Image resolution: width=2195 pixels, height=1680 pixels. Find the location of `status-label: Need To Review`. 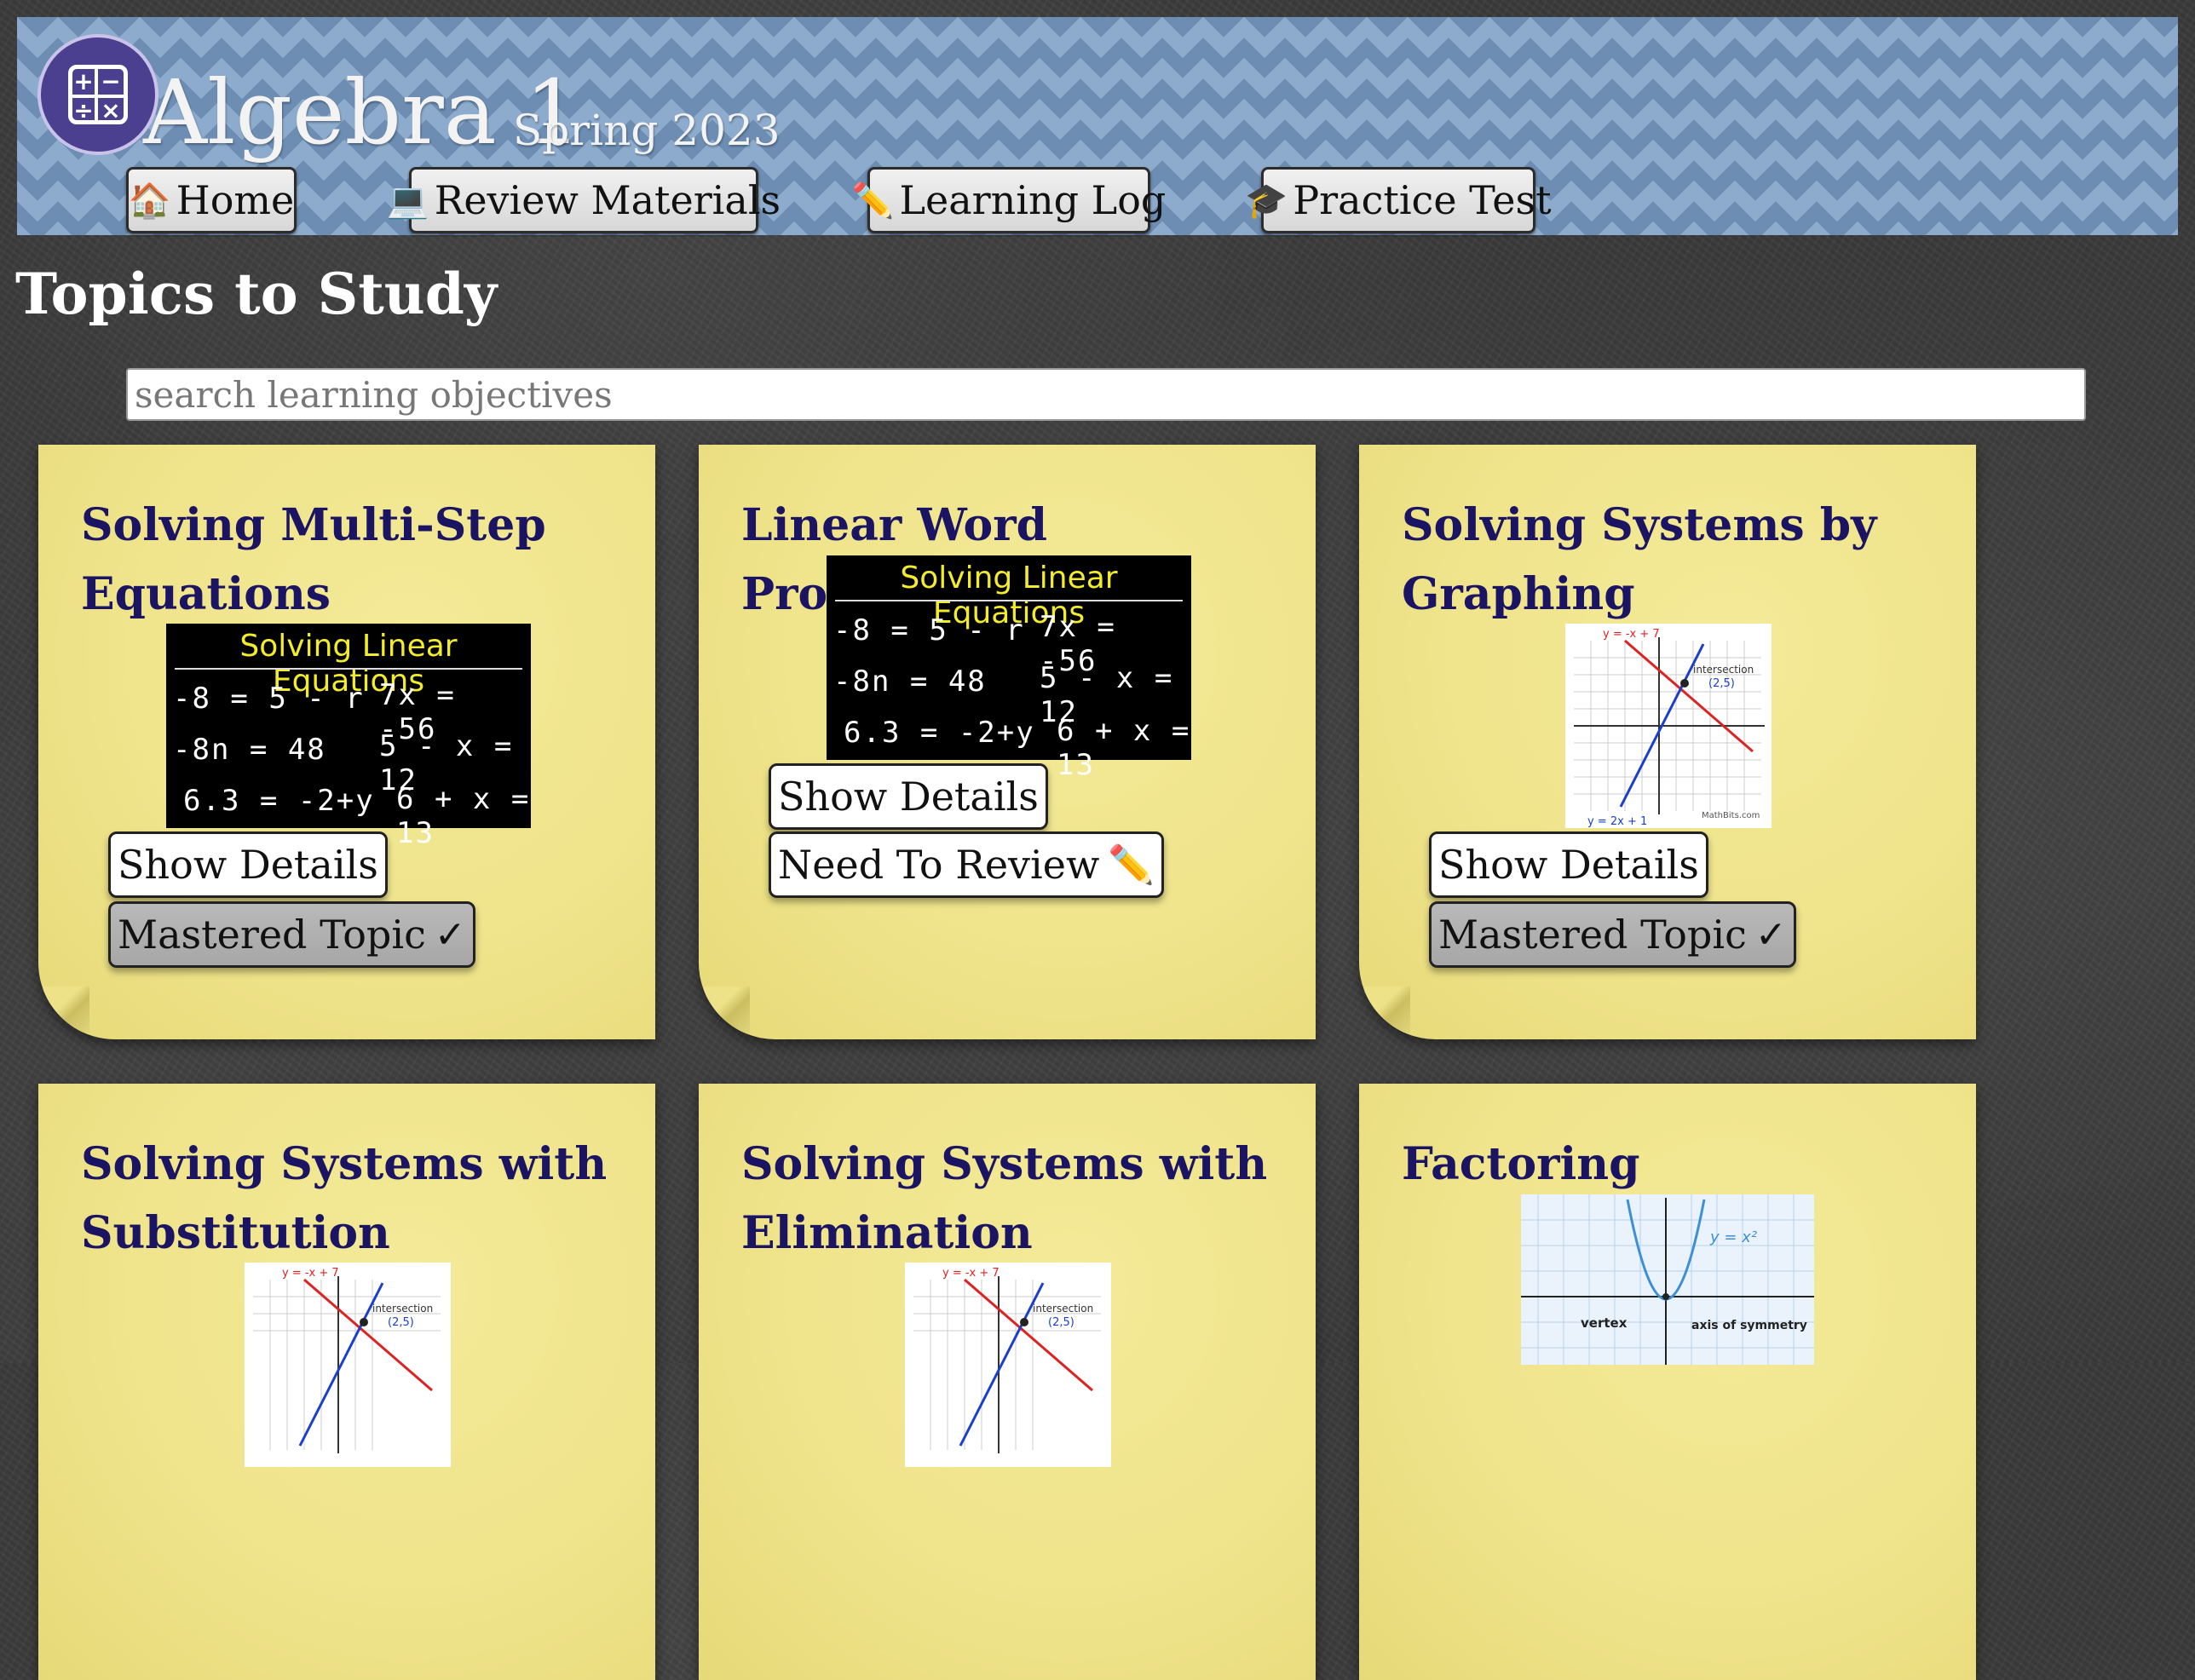

status-label: Need To Review is located at coordinates (939, 865).